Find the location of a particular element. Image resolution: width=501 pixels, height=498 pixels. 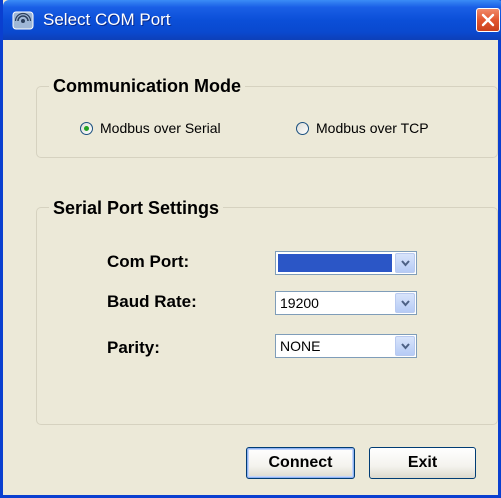

com-port-select is located at coordinates (346, 263).